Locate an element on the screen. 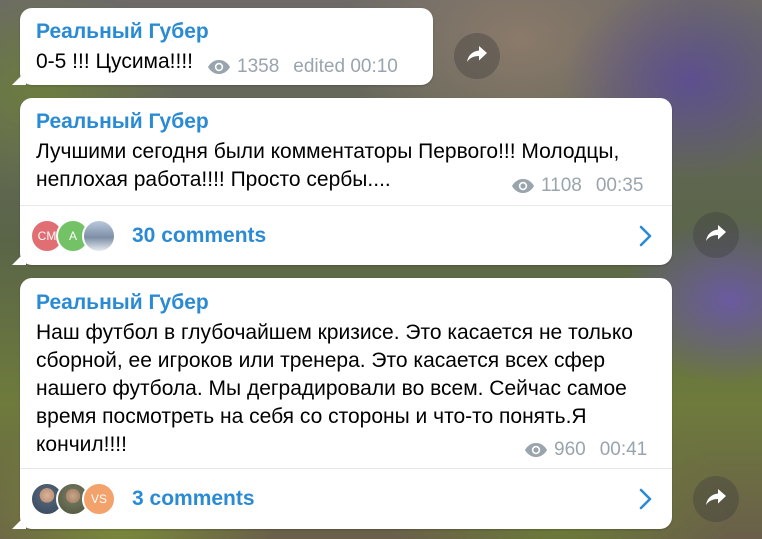 This screenshot has height=539, width=762. views-count: 1358 is located at coordinates (258, 66).